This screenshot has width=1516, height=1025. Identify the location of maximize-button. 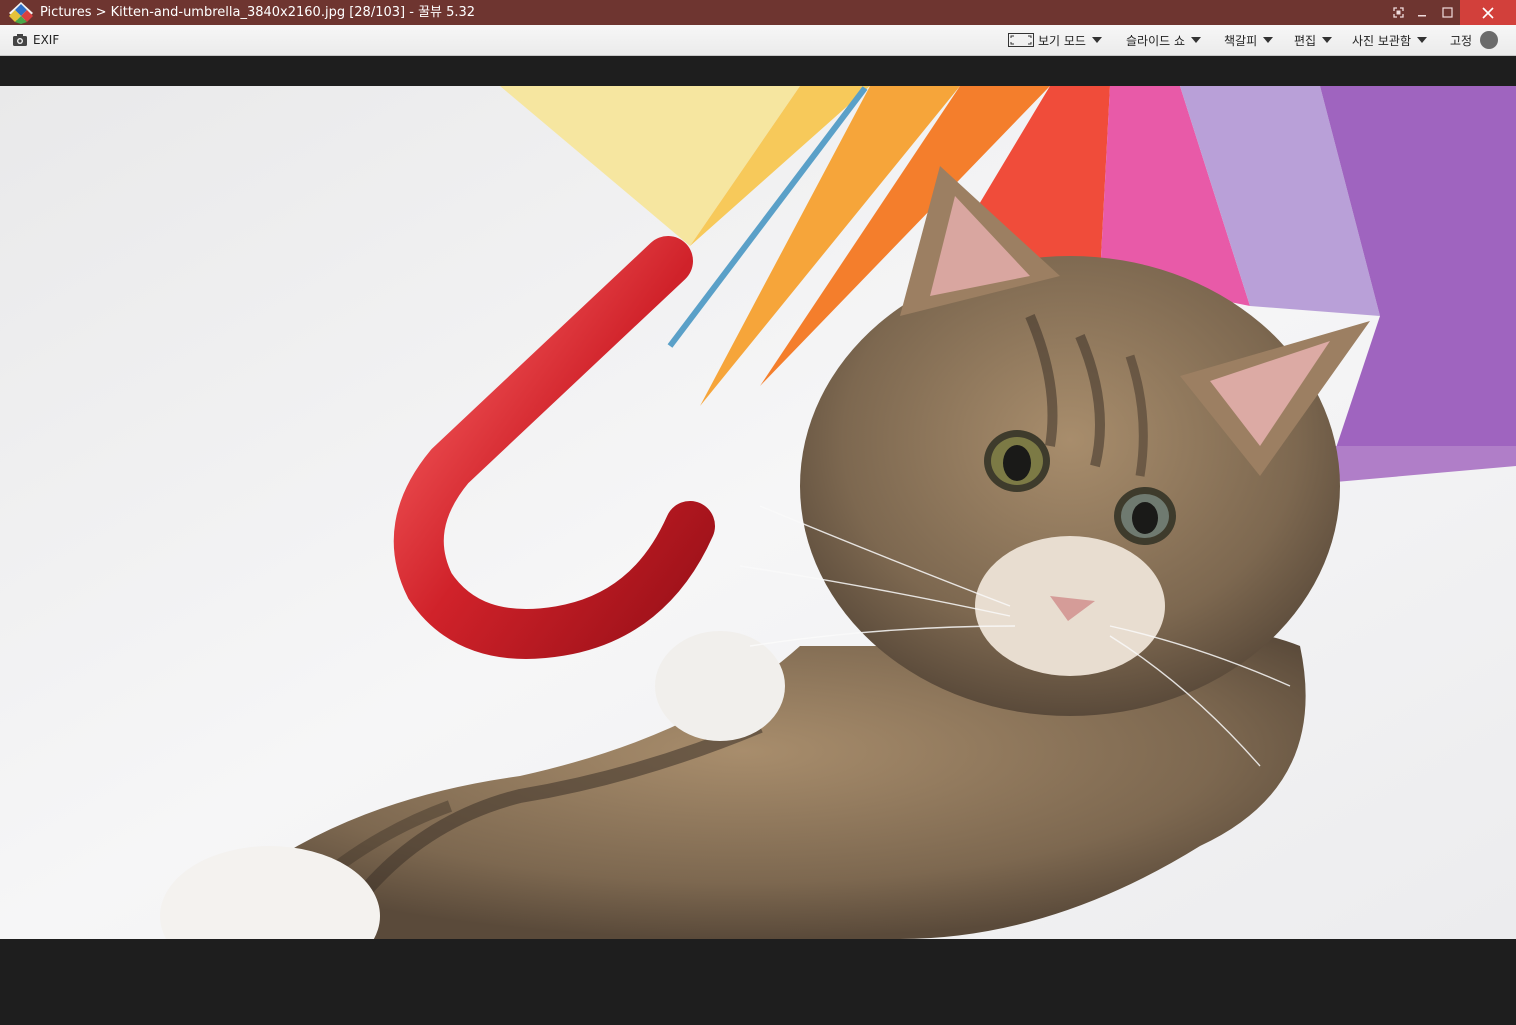
(1447, 12).